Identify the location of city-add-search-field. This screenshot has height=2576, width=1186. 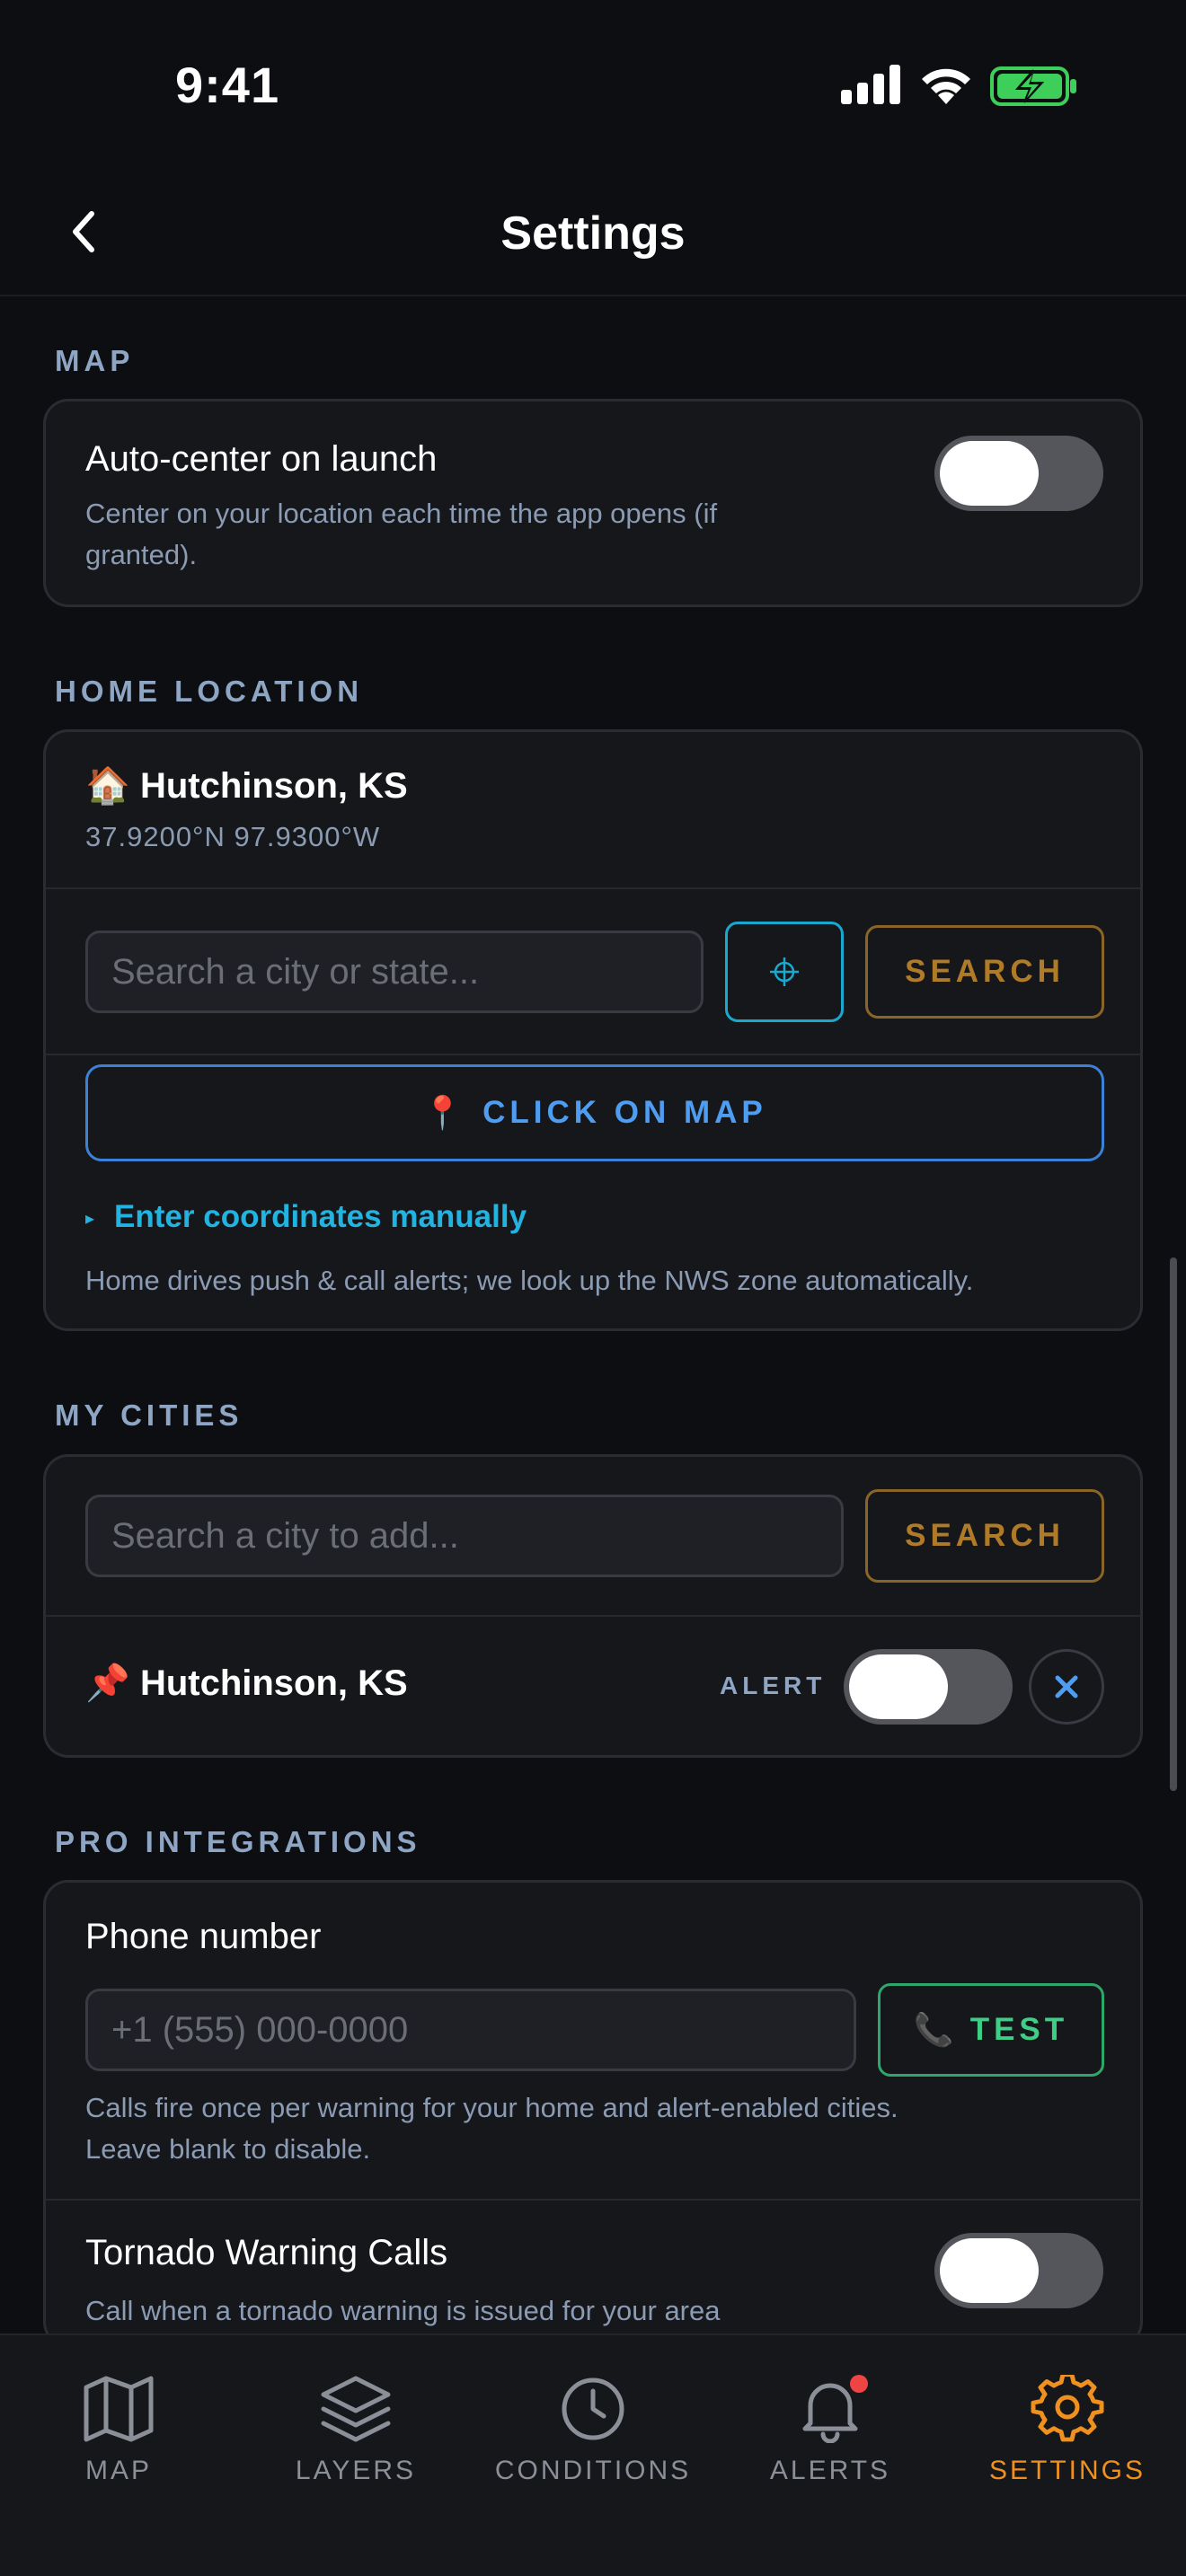
(464, 1536).